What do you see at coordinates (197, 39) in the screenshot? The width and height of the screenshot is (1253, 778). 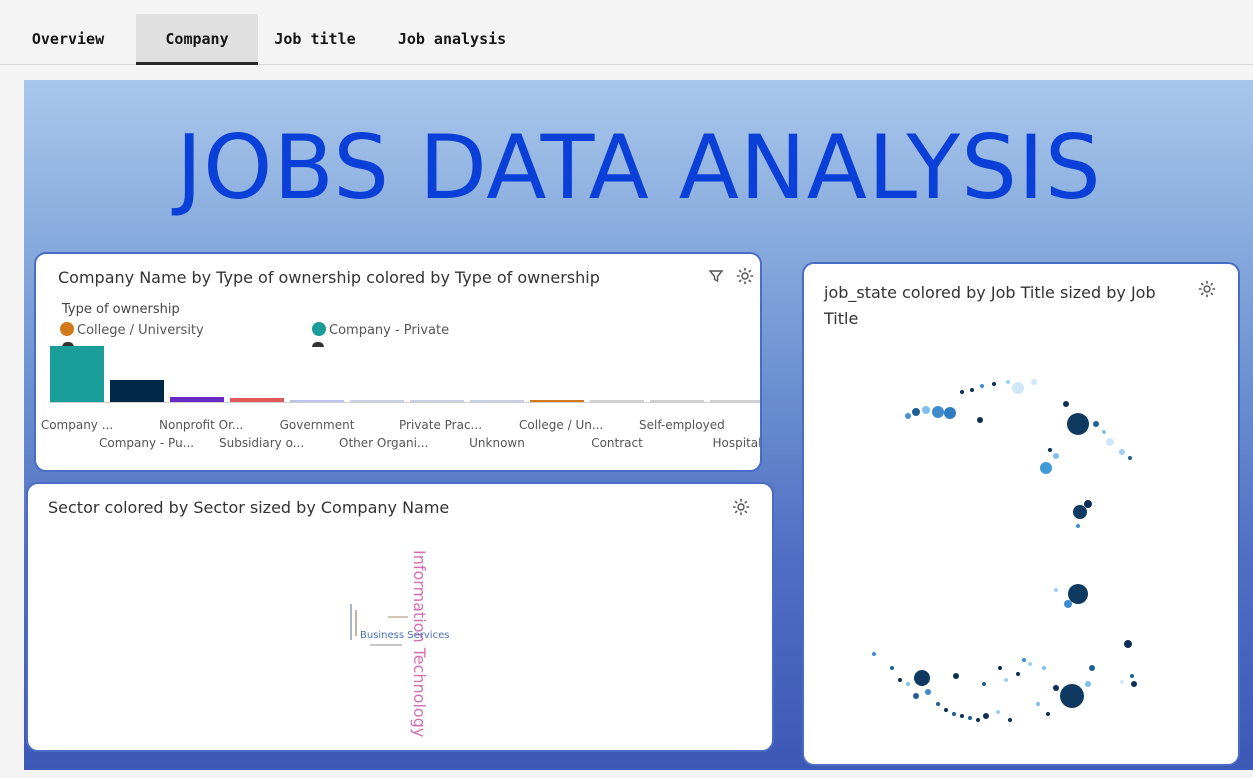 I see `tab-company: Company` at bounding box center [197, 39].